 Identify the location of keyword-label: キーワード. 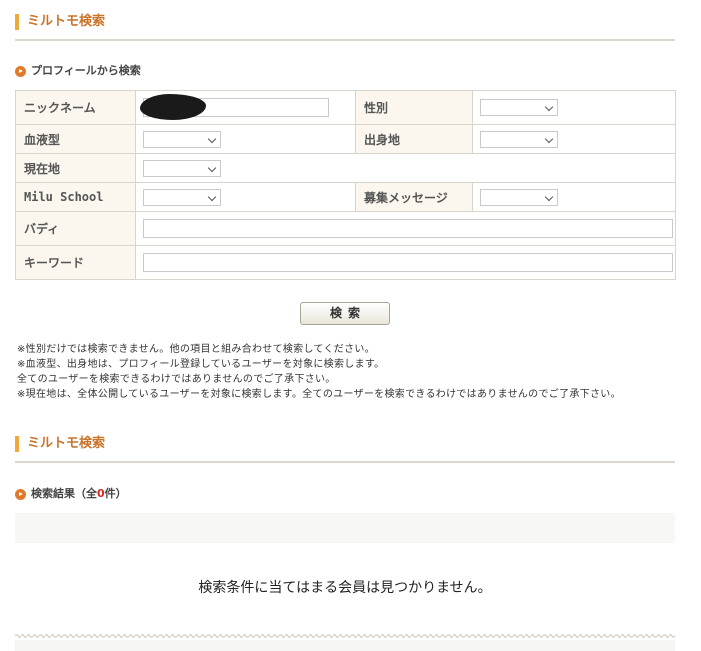
(75, 262).